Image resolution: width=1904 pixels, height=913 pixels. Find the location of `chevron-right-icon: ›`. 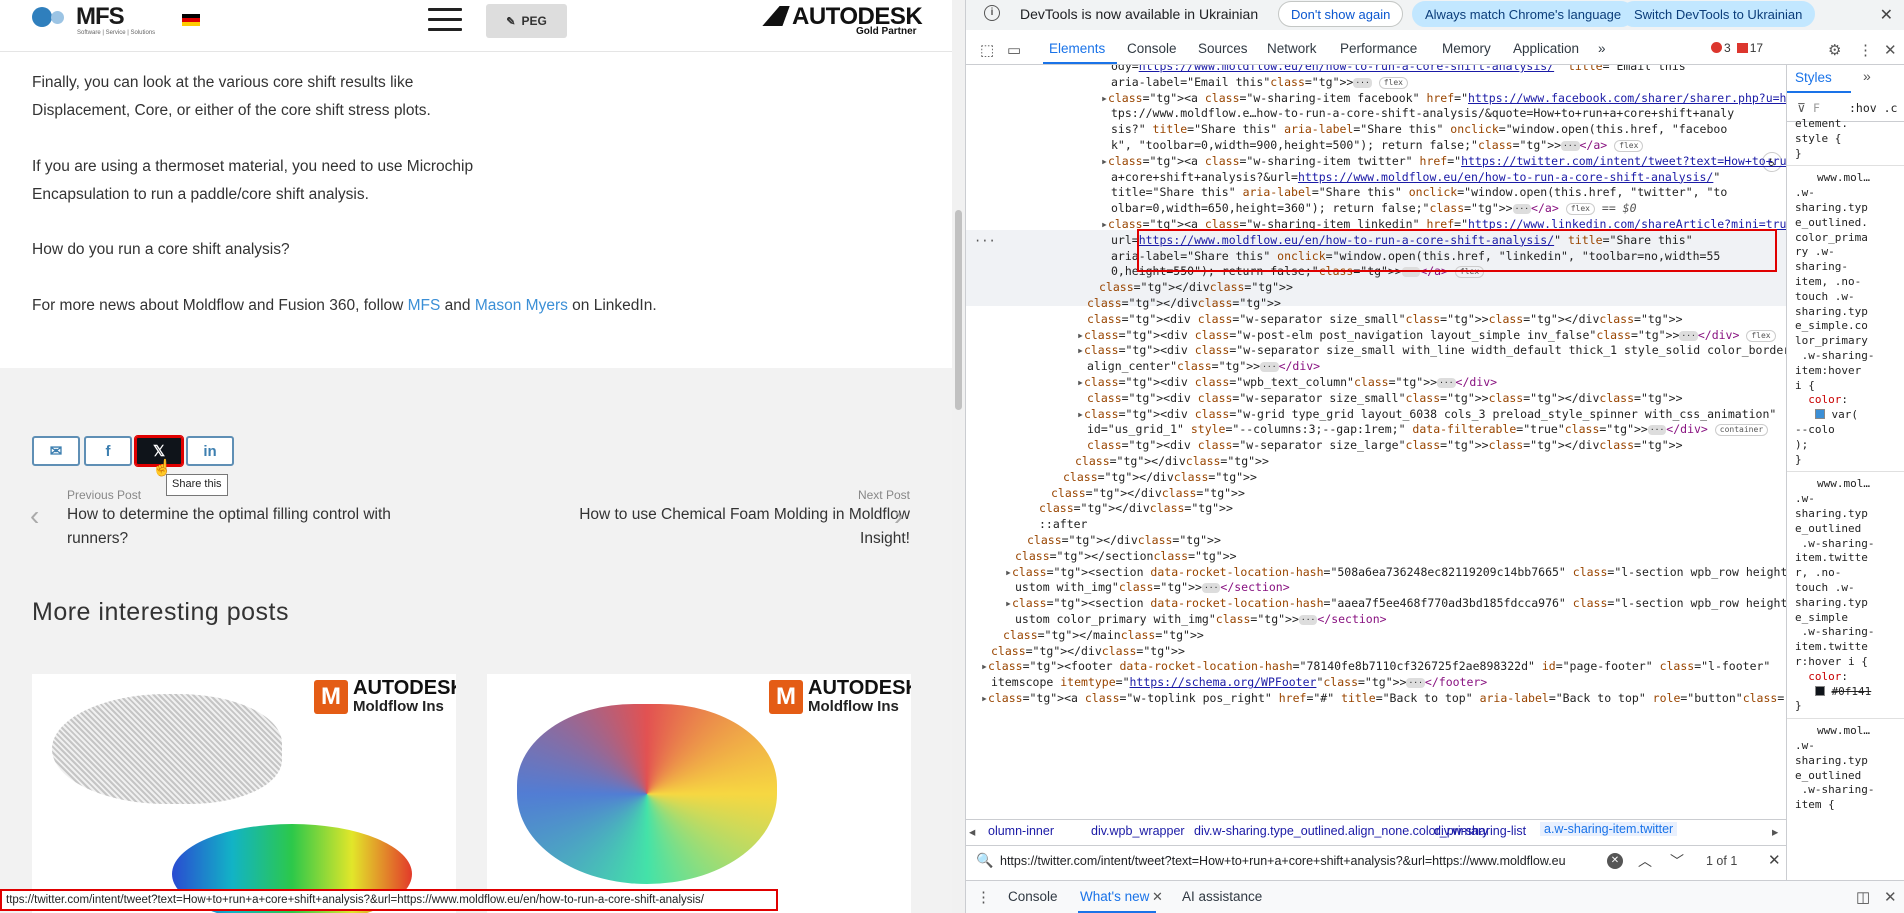

chevron-right-icon: › is located at coordinates (898, 516).